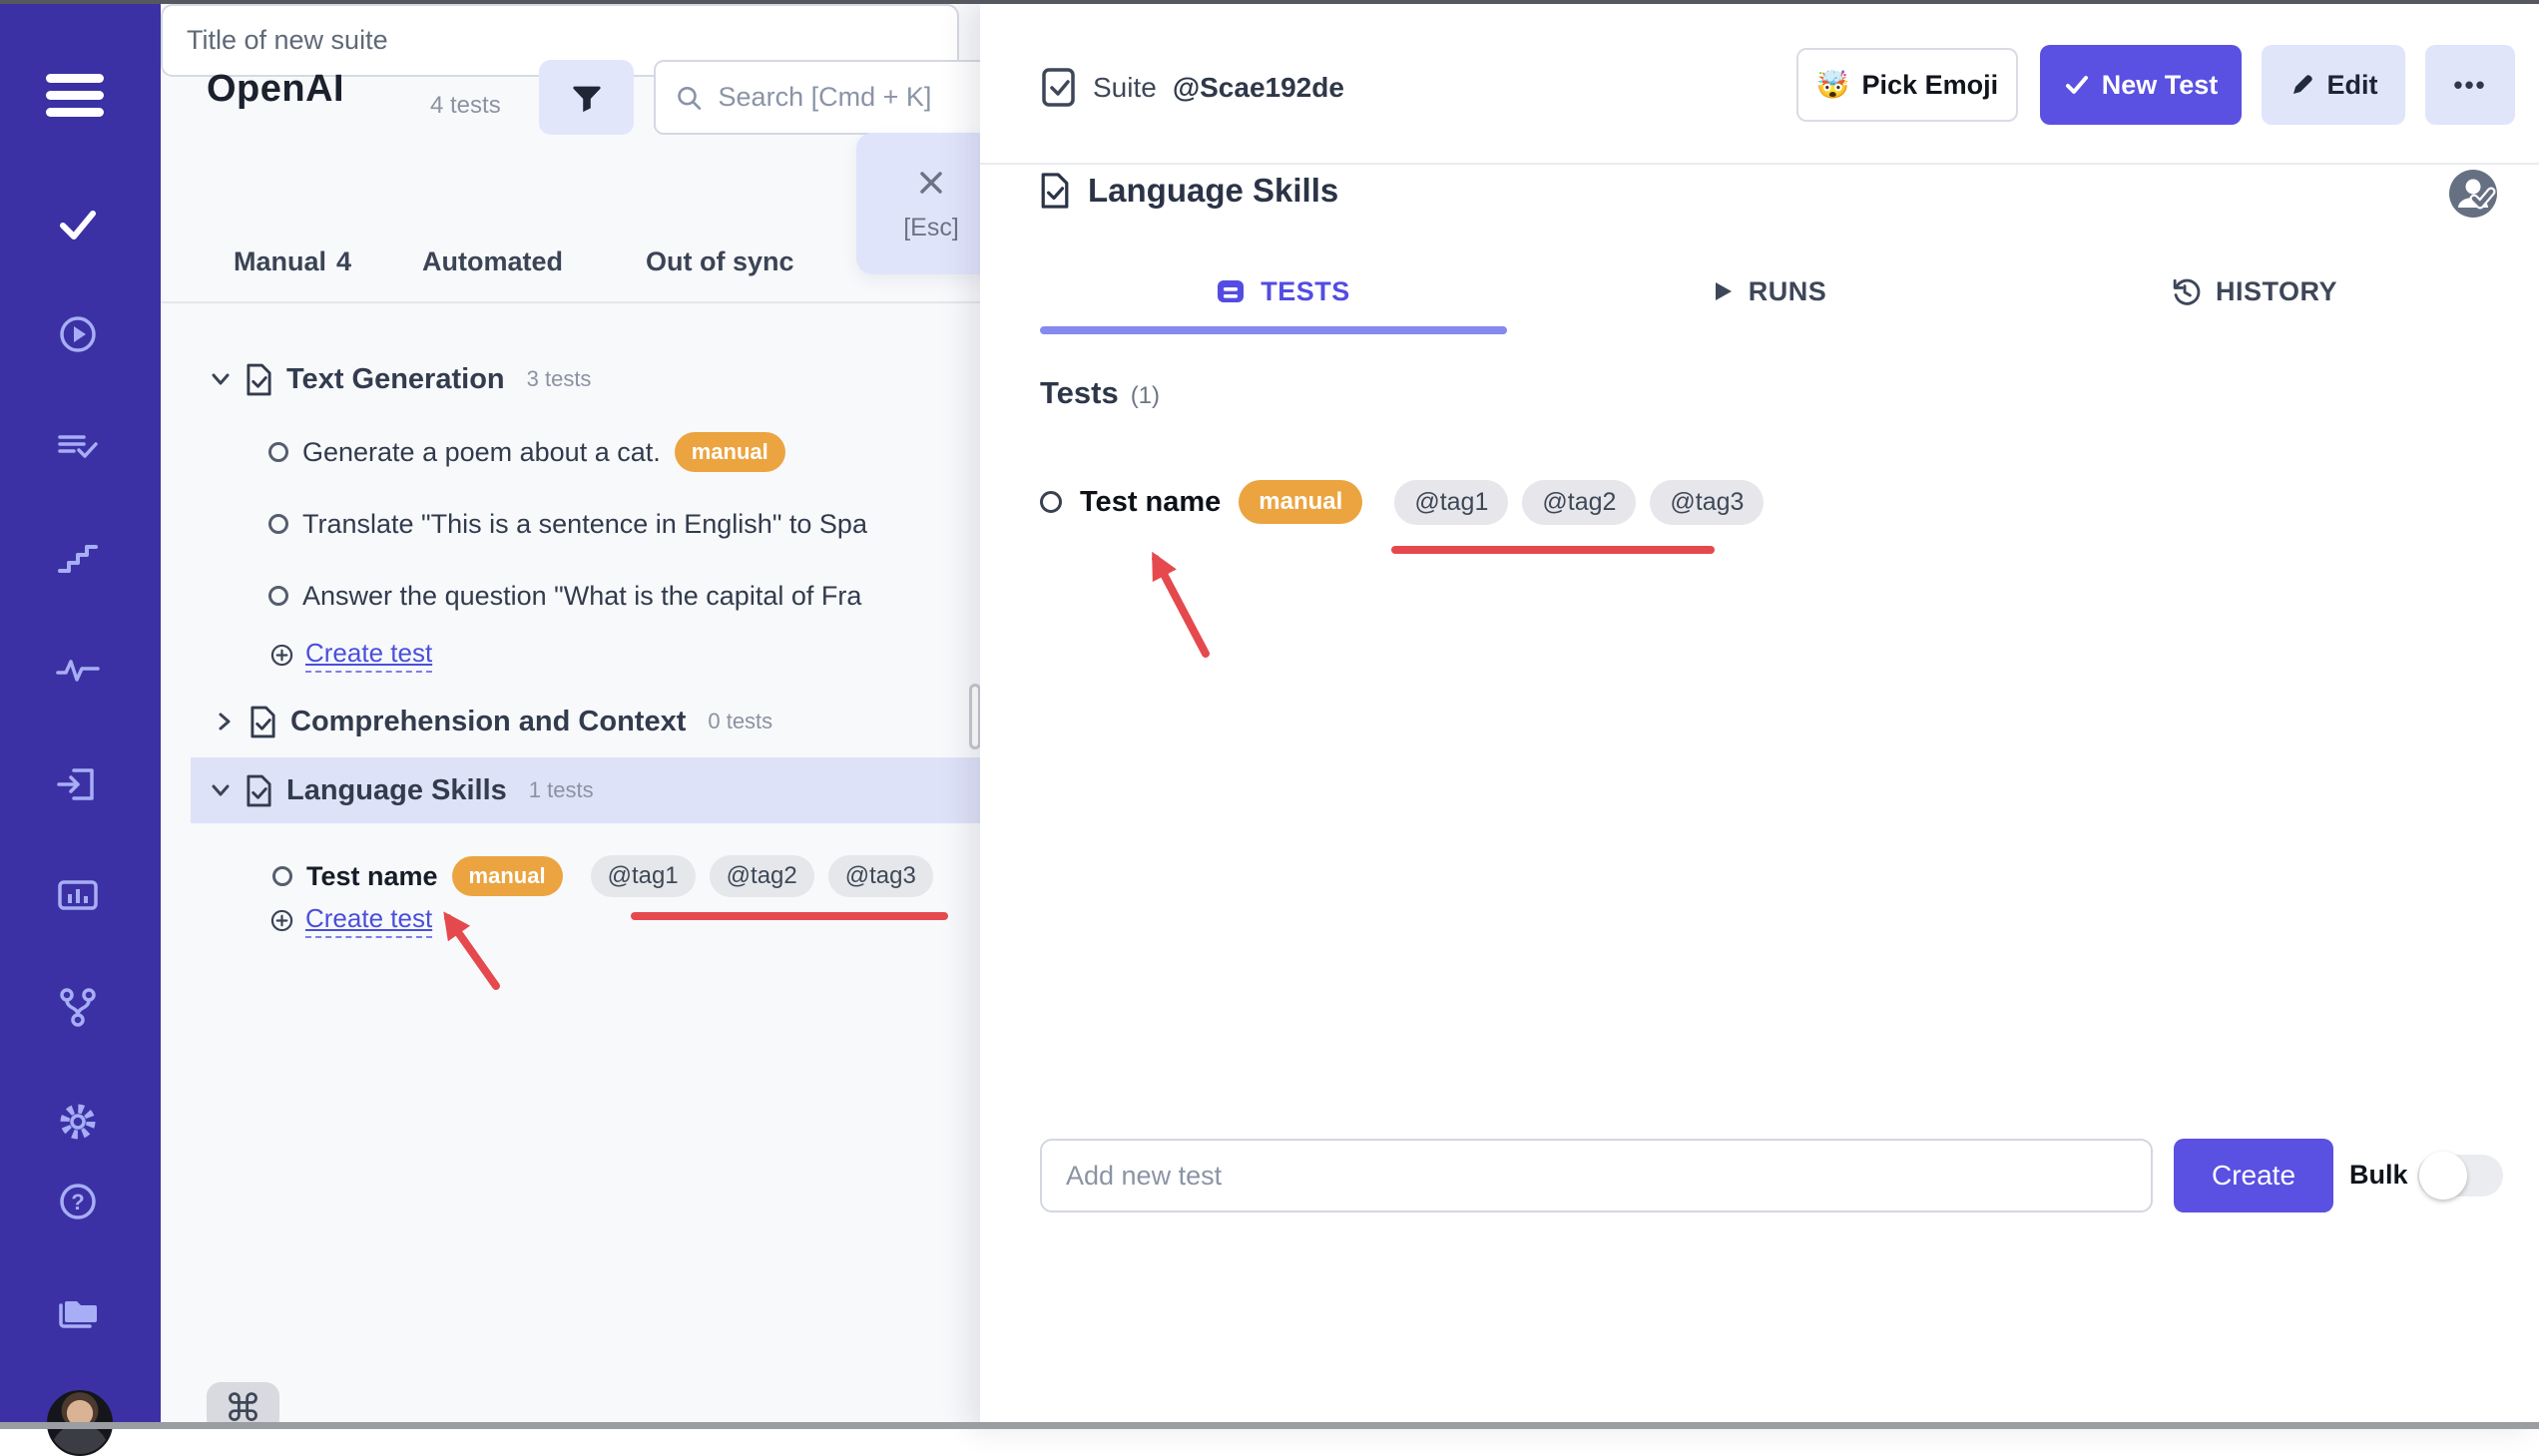 This screenshot has width=2539, height=1456. I want to click on active-tab-underline, so click(1273, 330).